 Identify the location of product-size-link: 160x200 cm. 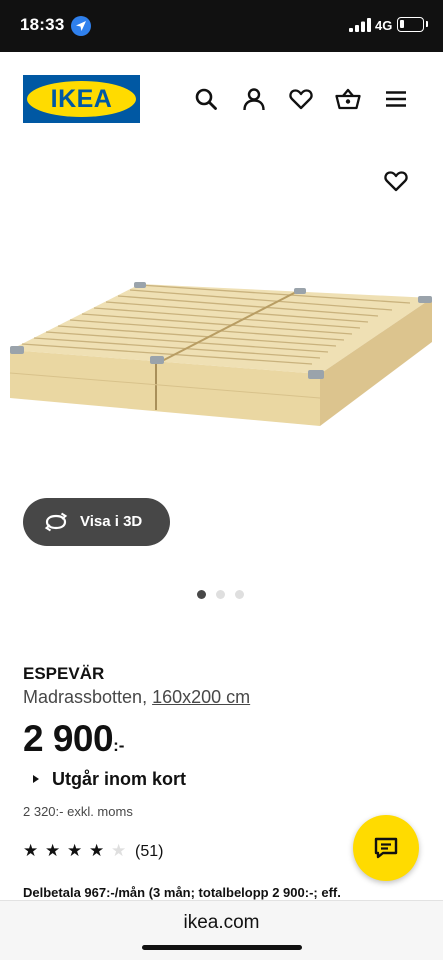
(201, 697).